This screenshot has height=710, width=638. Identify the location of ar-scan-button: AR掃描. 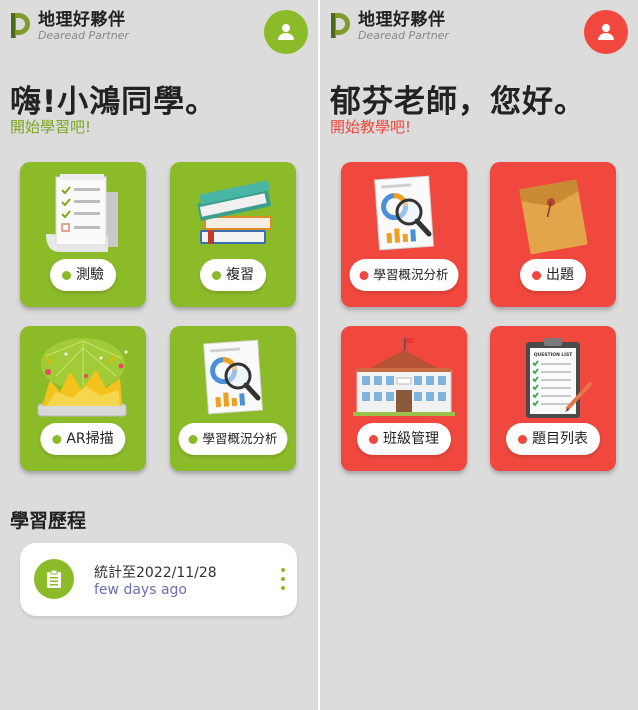
(83, 439).